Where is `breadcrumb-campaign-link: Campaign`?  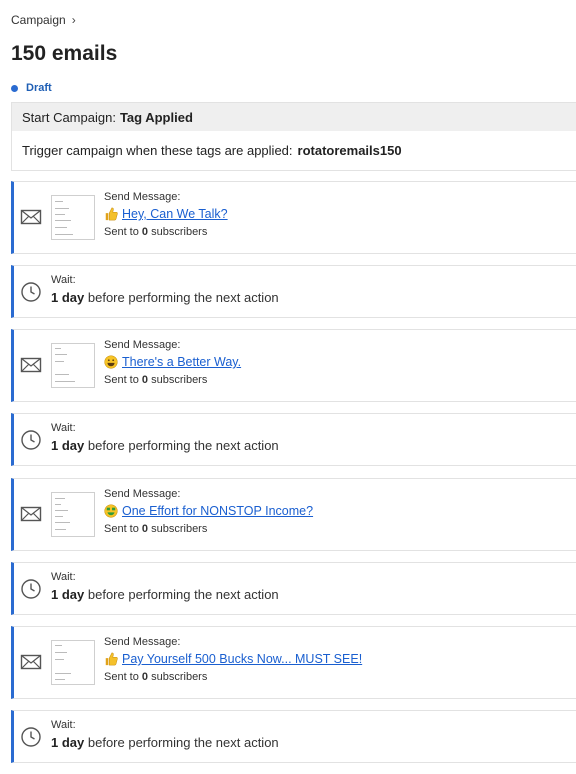
breadcrumb-campaign-link: Campaign is located at coordinates (38, 20).